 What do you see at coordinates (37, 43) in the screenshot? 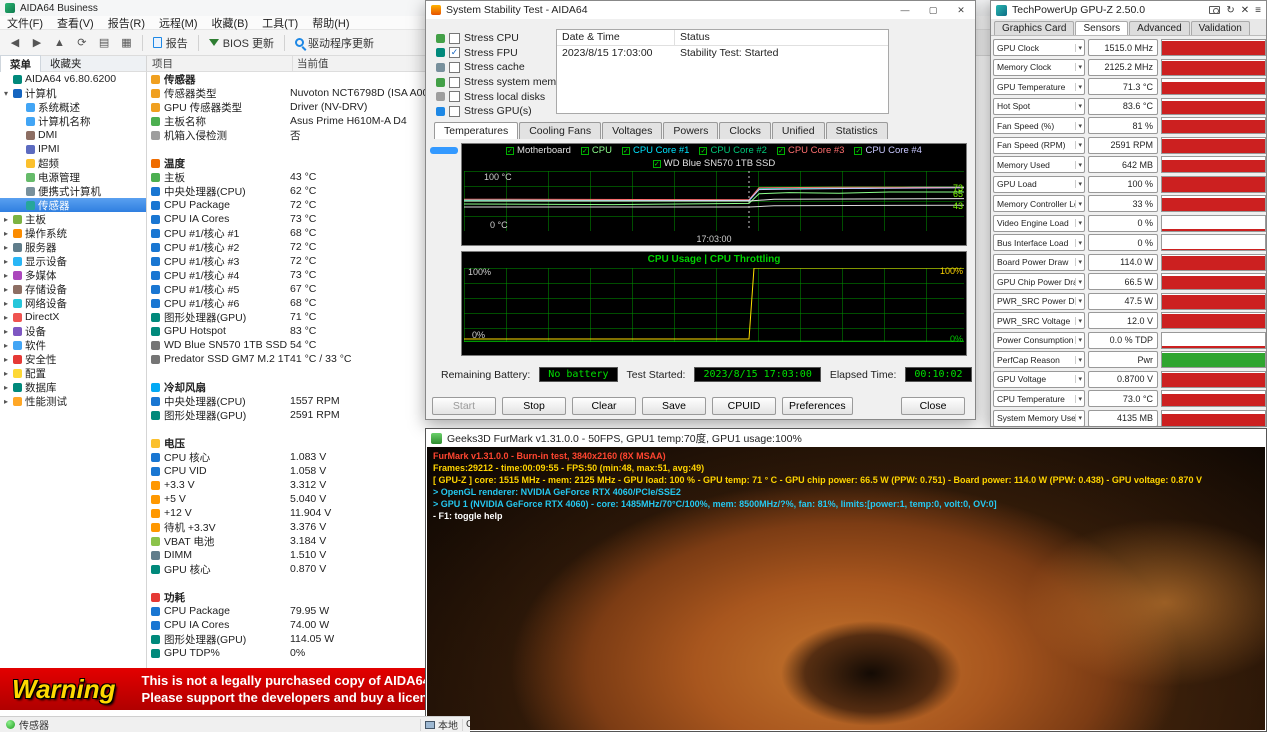
I see `forward-button: ▶` at bounding box center [37, 43].